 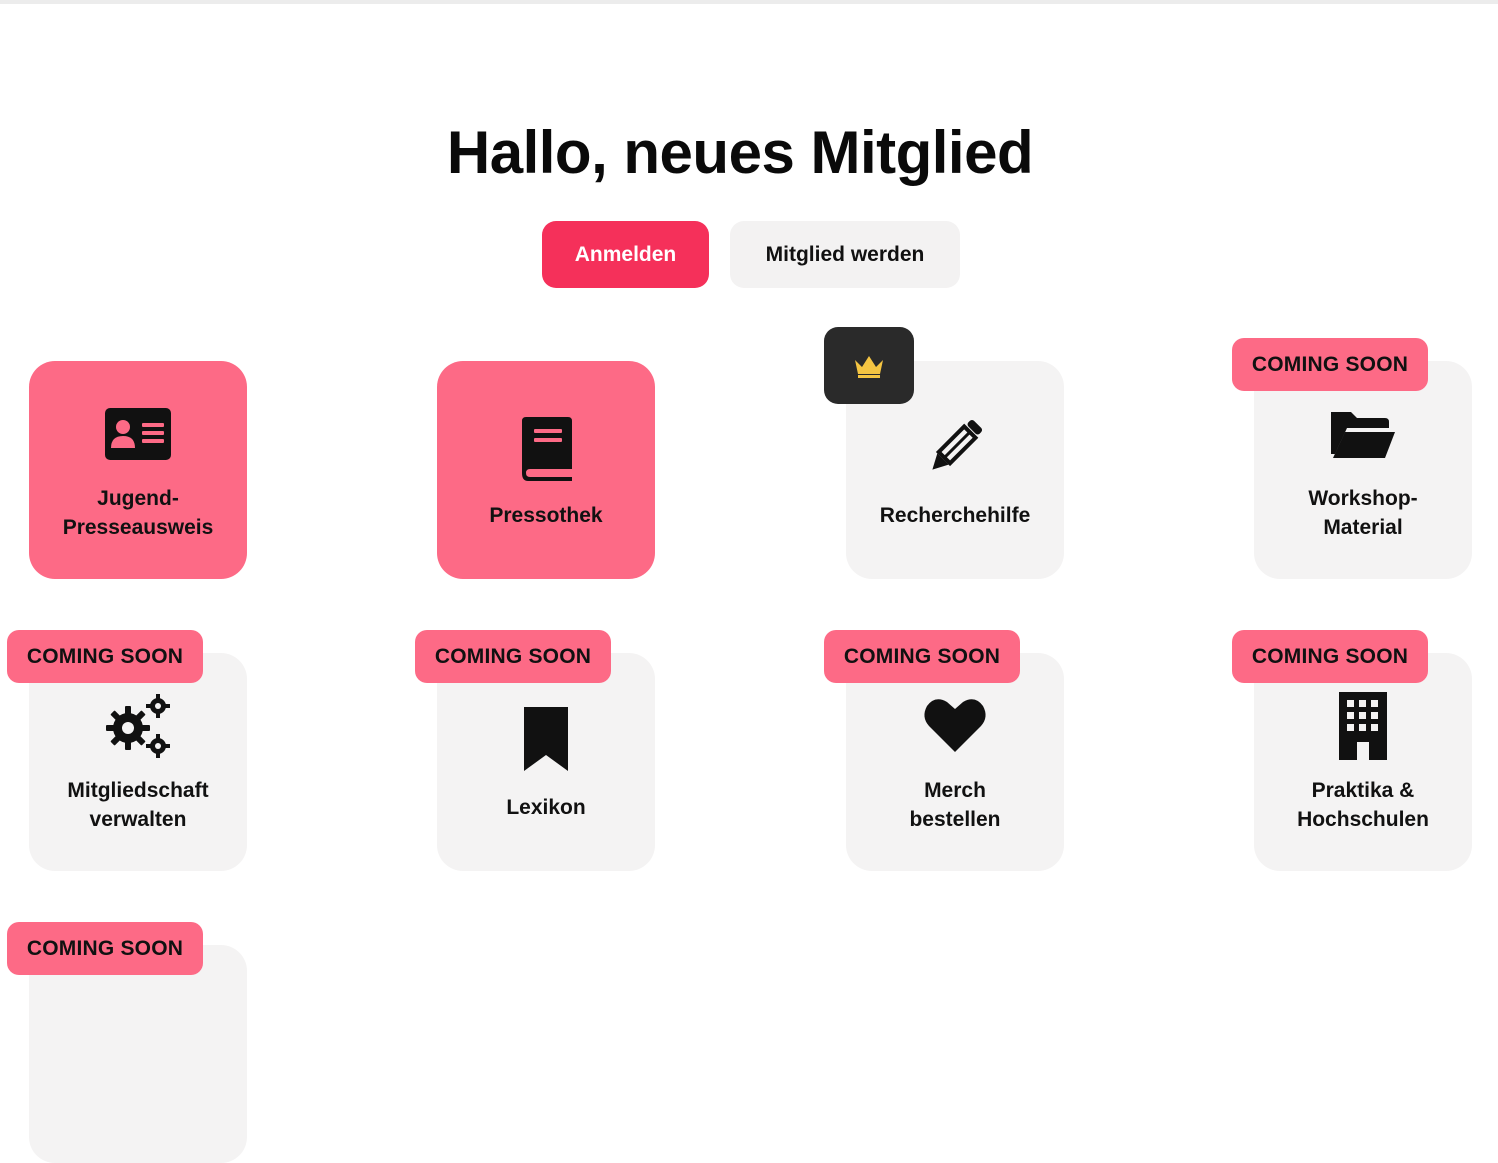 What do you see at coordinates (138, 1054) in the screenshot?
I see `tile-partial` at bounding box center [138, 1054].